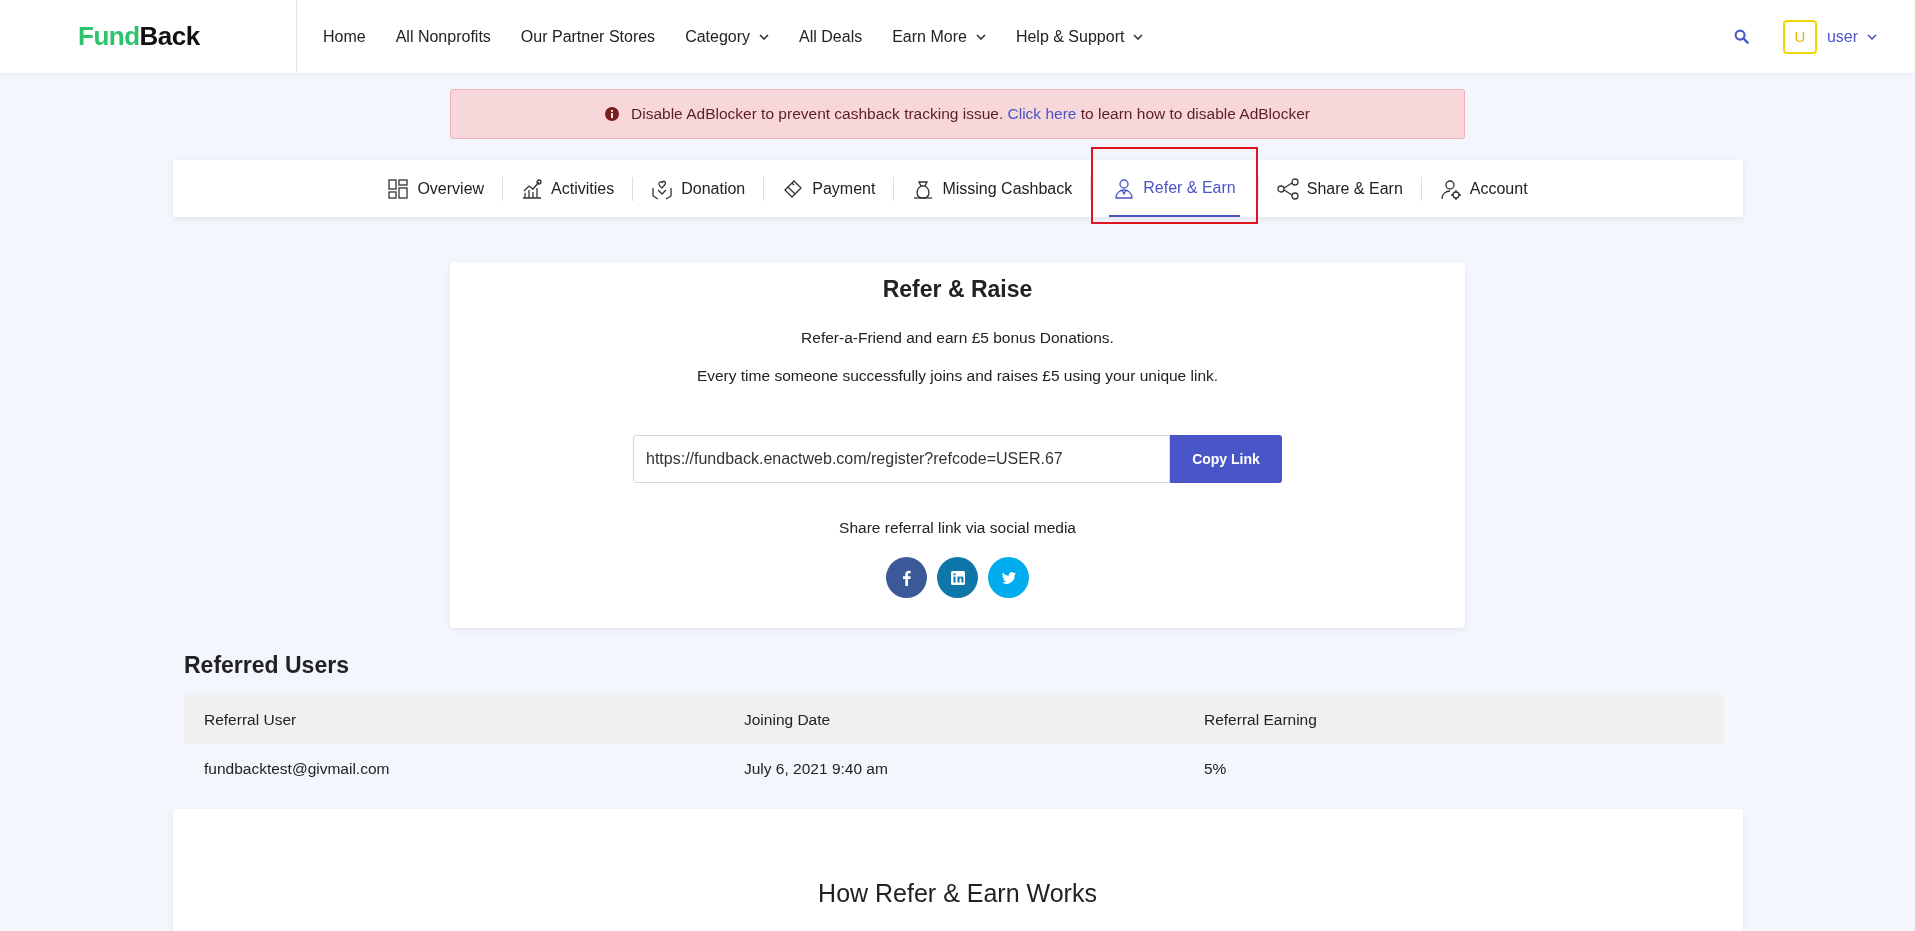 The width and height of the screenshot is (1915, 931). What do you see at coordinates (1216, 768) in the screenshot?
I see `table-cell-text: 5%` at bounding box center [1216, 768].